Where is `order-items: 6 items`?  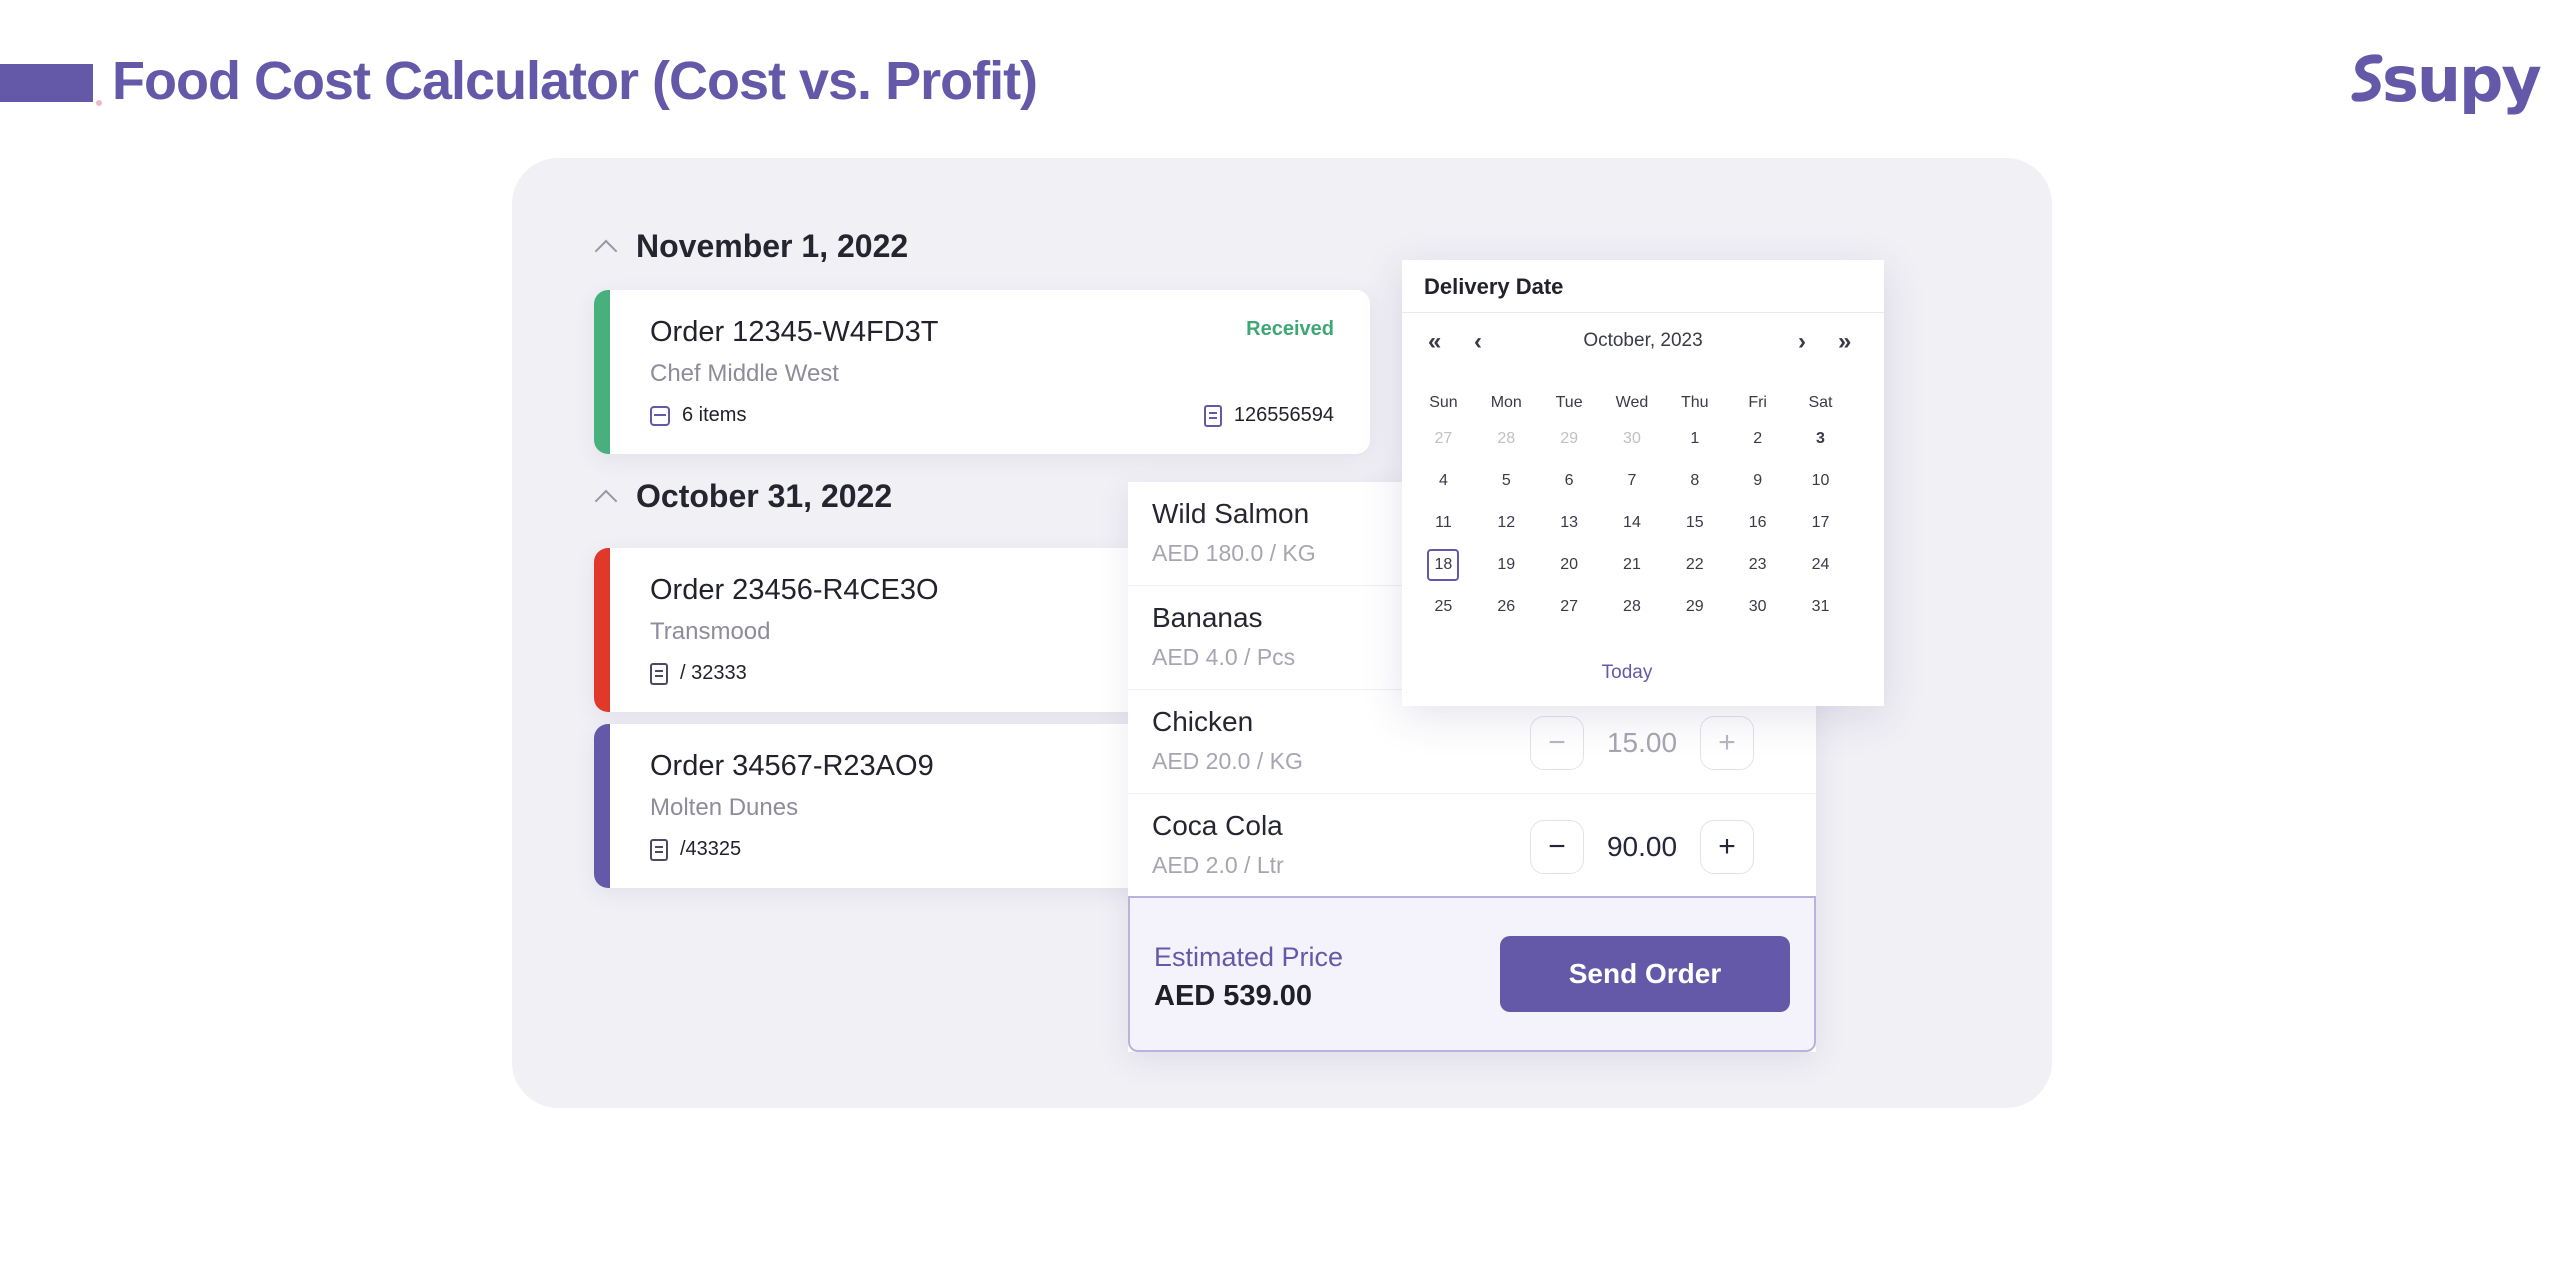
order-items: 6 items is located at coordinates (698, 415).